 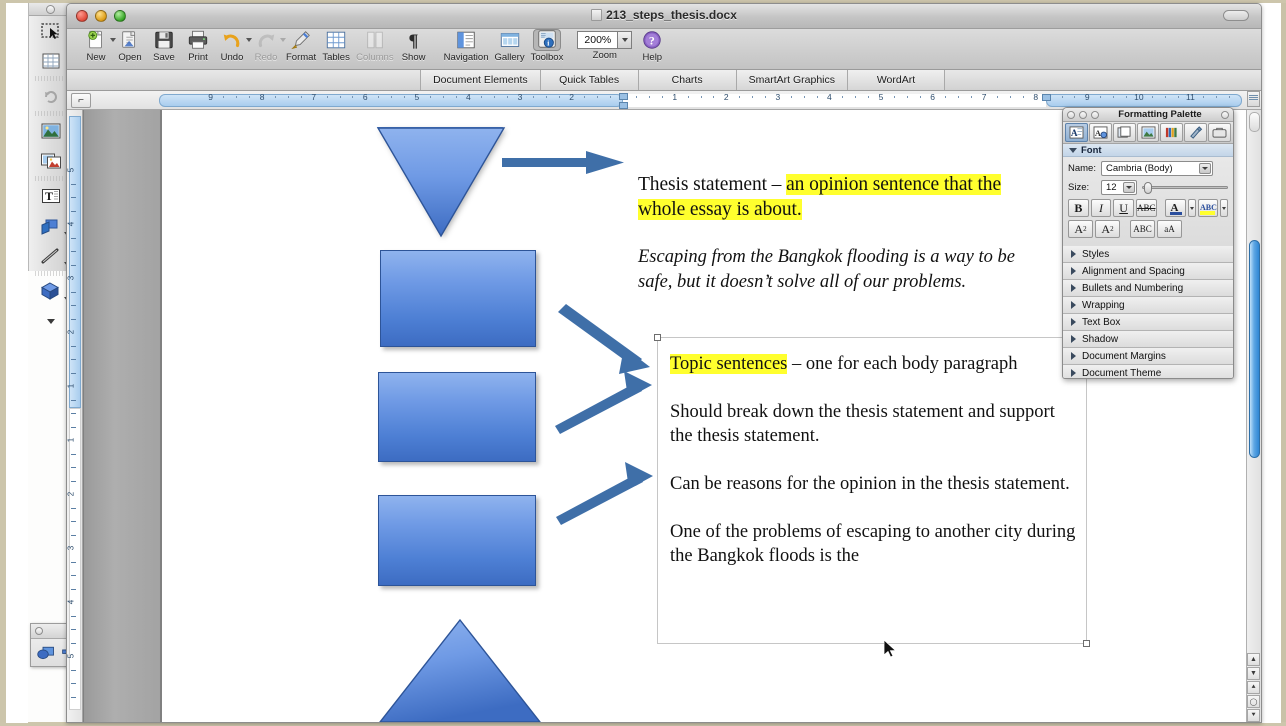 What do you see at coordinates (336, 46) in the screenshot?
I see `toolbar-button-tables: Tables` at bounding box center [336, 46].